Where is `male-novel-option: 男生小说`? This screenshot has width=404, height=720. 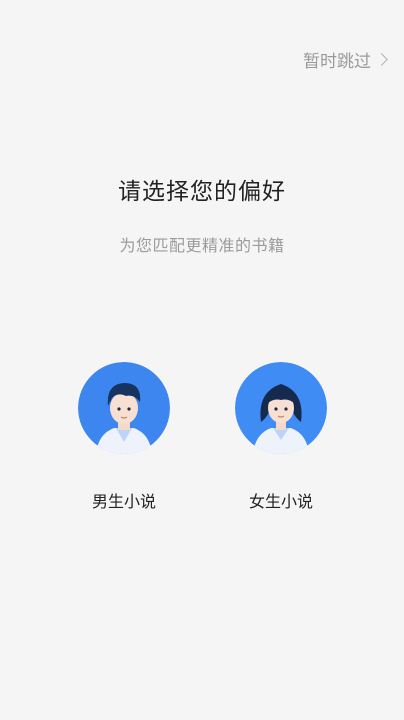
male-novel-option: 男生小说 is located at coordinates (124, 437).